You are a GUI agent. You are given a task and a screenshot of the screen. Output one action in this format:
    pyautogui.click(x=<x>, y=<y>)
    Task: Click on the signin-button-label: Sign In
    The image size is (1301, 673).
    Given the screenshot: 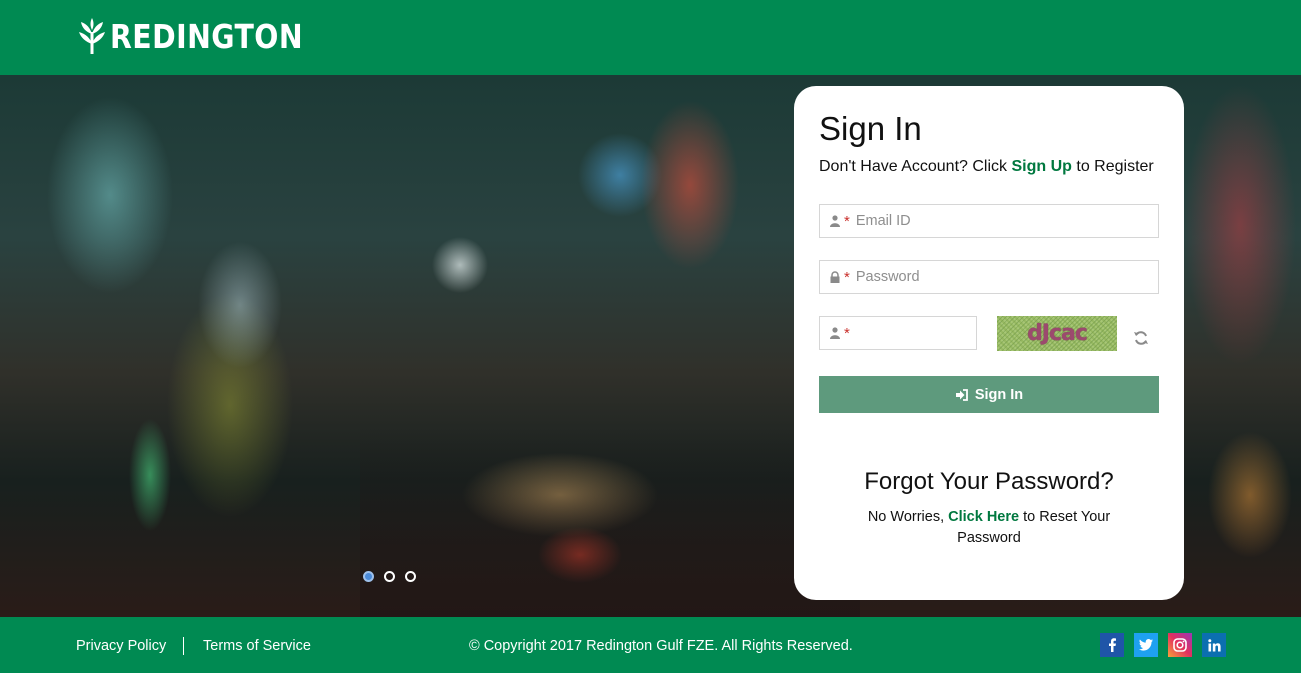 What is the action you would take?
    pyautogui.click(x=999, y=394)
    